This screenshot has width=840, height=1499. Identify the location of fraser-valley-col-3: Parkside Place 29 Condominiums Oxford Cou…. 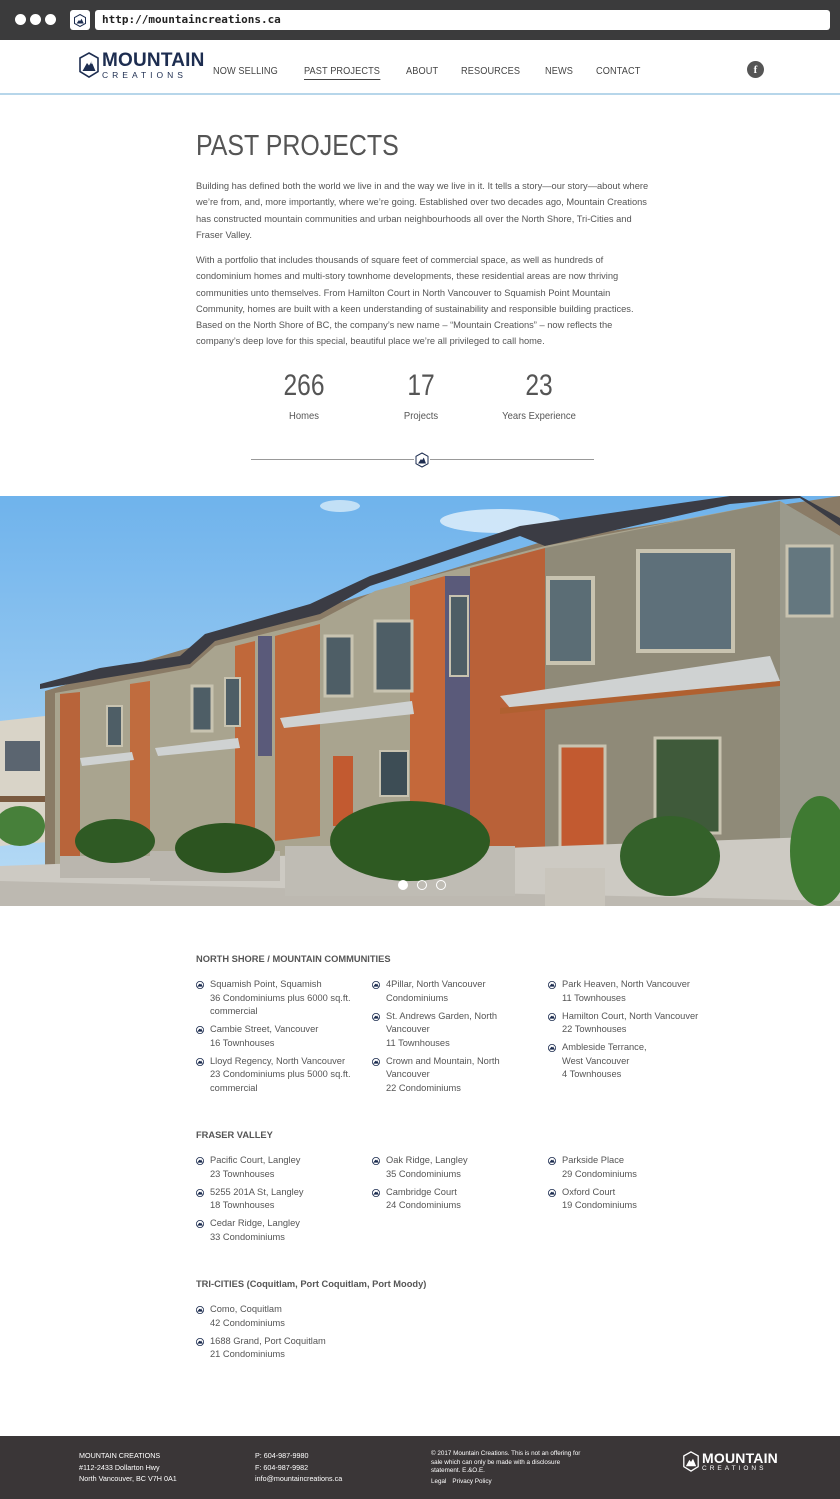
(630, 1185).